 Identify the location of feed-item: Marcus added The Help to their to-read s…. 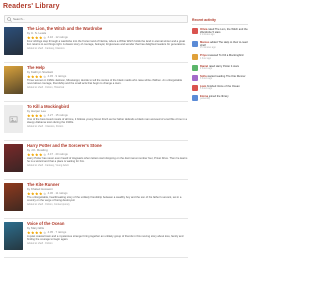
(220, 45).